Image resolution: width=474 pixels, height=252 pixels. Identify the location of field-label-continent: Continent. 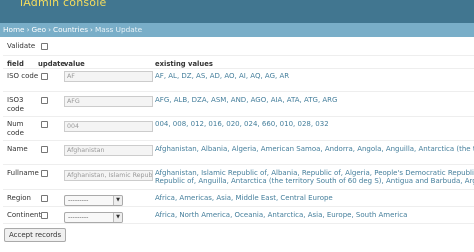
(24, 215).